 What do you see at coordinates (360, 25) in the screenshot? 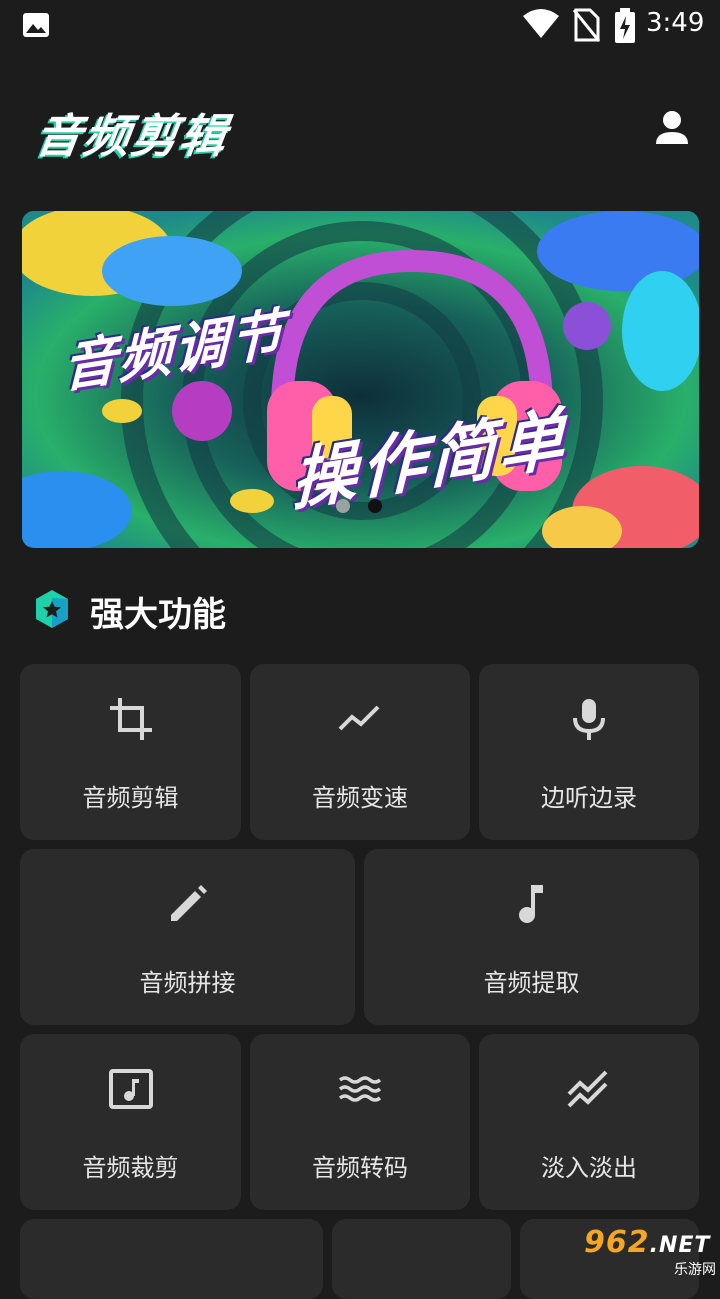
I see `status-bar: 3:49` at bounding box center [360, 25].